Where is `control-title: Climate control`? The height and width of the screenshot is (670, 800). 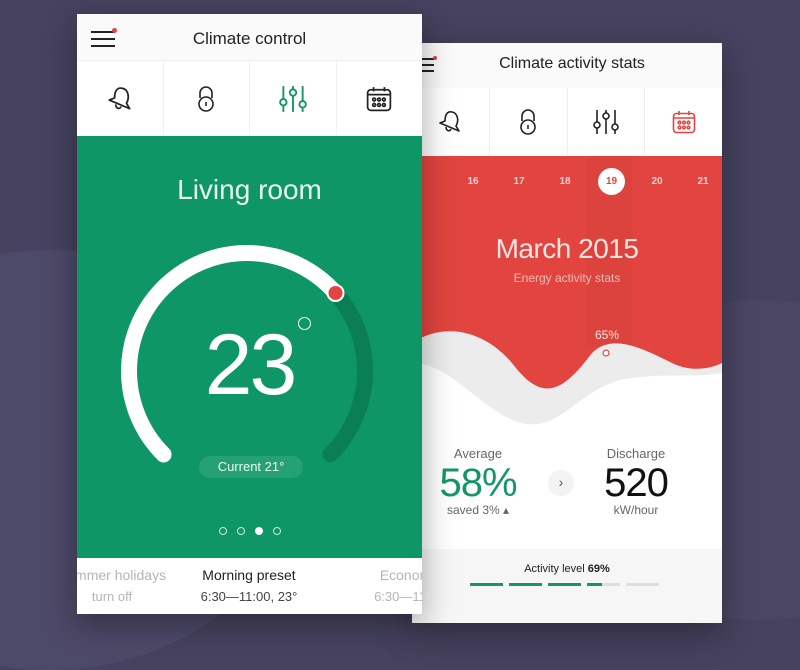 control-title: Climate control is located at coordinates (249, 38).